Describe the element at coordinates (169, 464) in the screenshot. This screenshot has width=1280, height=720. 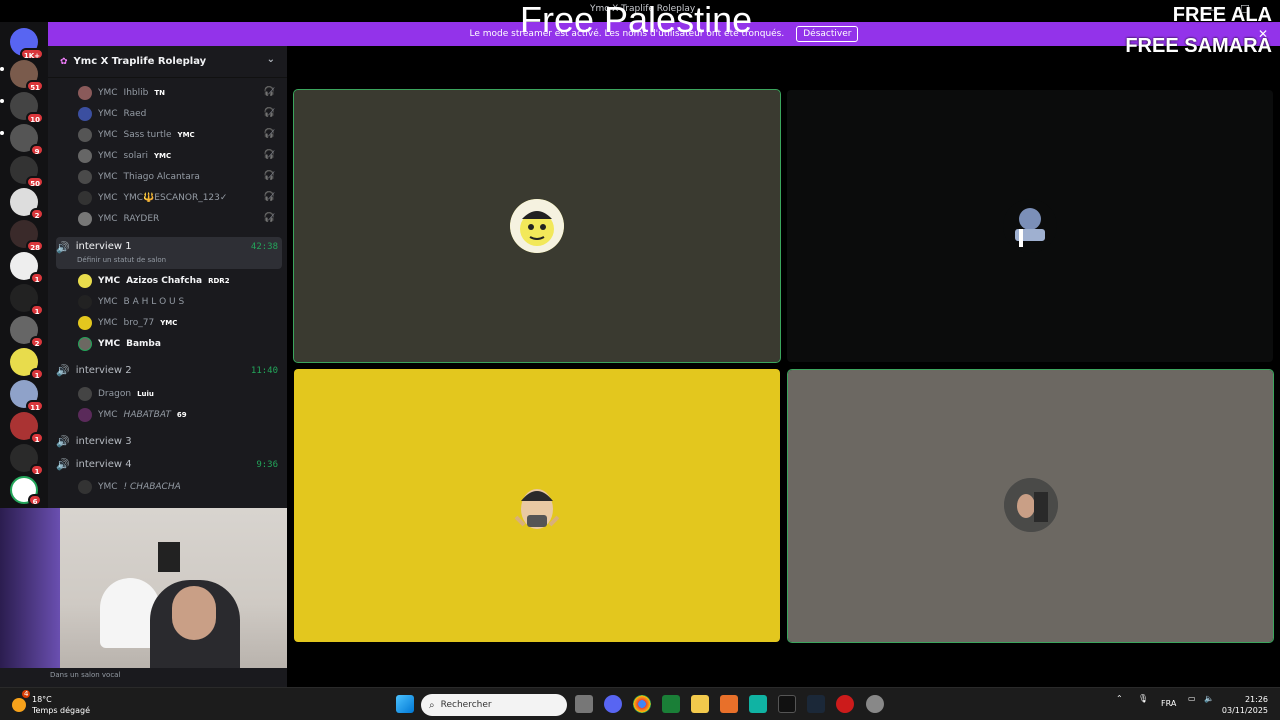
I see `voice-channel-interview-4: 🔊 interview 4 9:36` at that location.